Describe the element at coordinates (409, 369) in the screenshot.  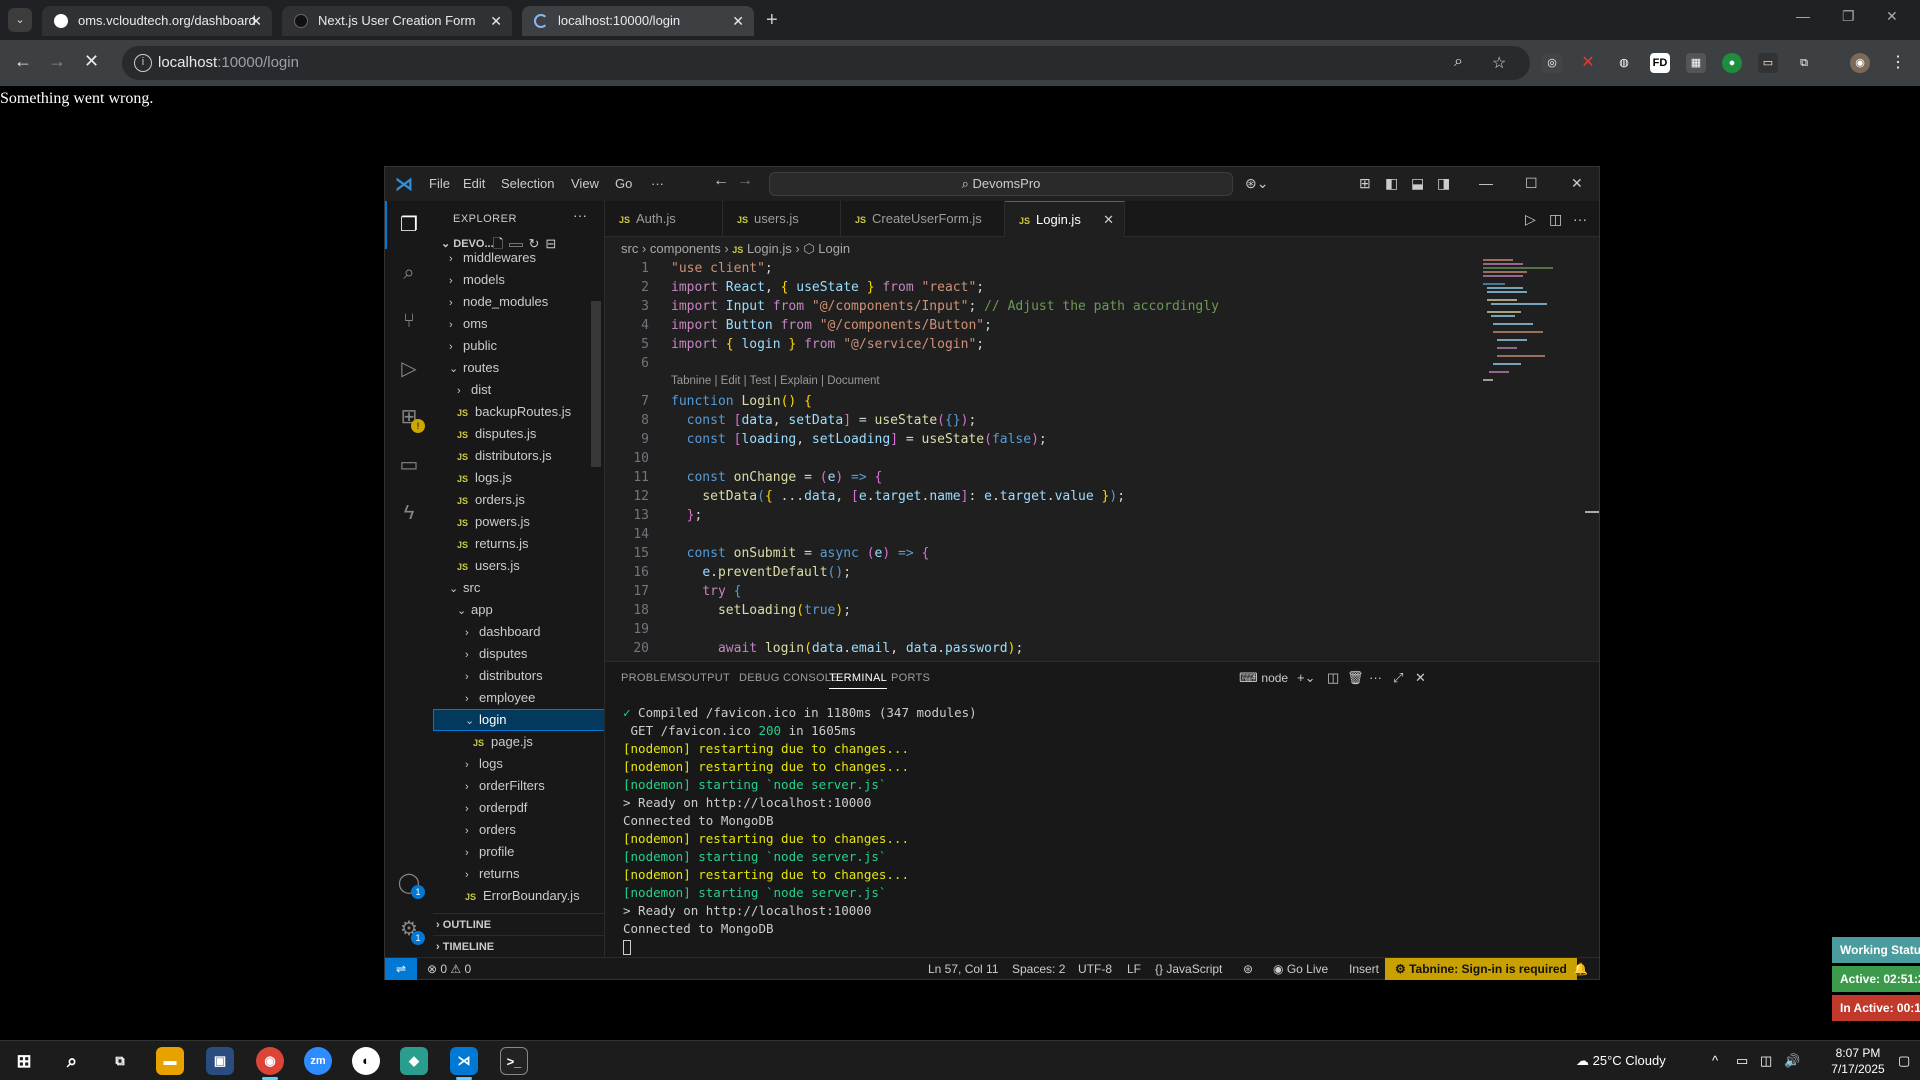
I see `run-debug-icon: ▷` at that location.